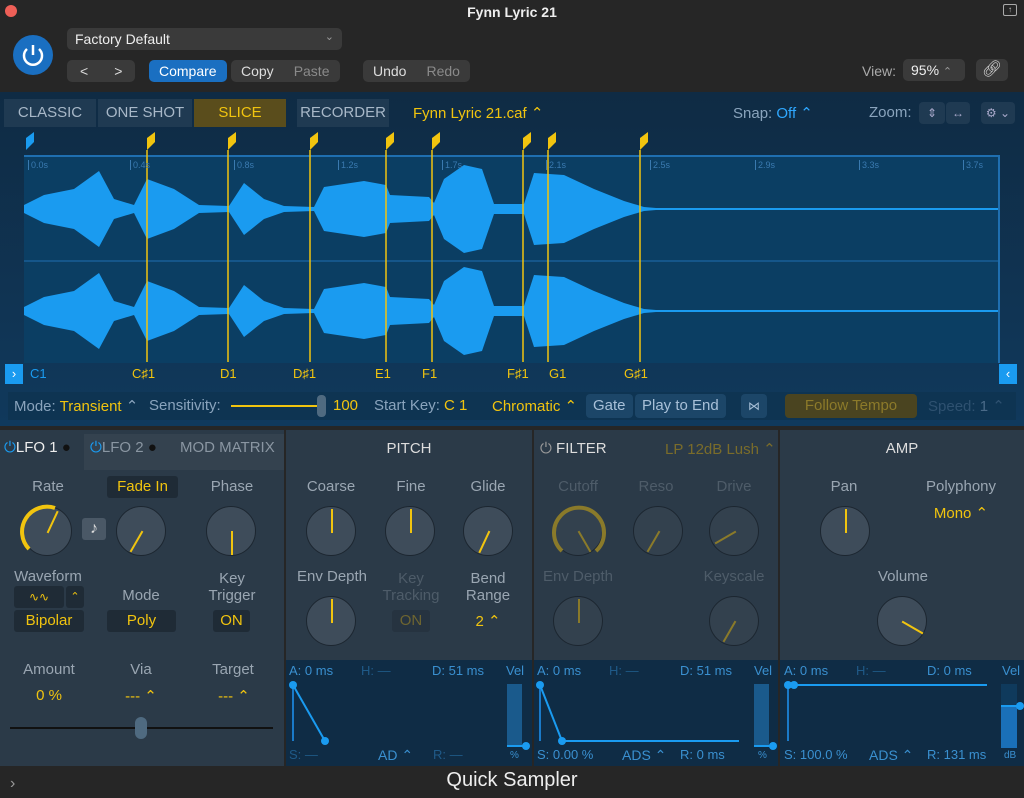 The image size is (1024, 798). What do you see at coordinates (958, 113) in the screenshot?
I see `zoom-horizontal-button: ↔` at bounding box center [958, 113].